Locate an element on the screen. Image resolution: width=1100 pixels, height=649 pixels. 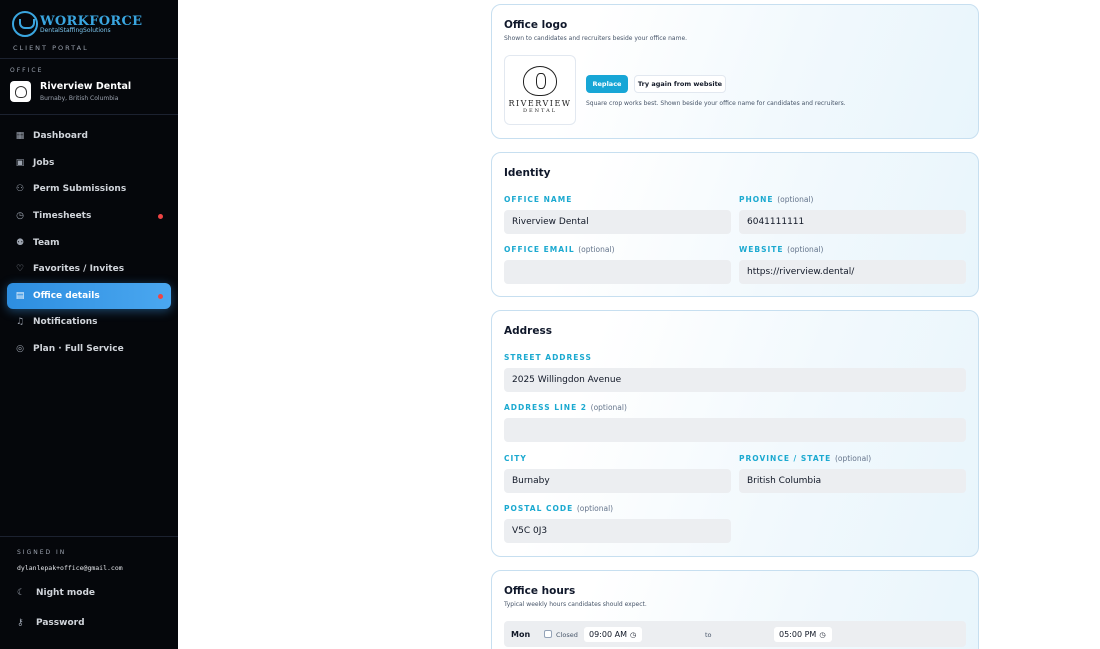
office-name-label: OFFICE NAME is located at coordinates (538, 199).